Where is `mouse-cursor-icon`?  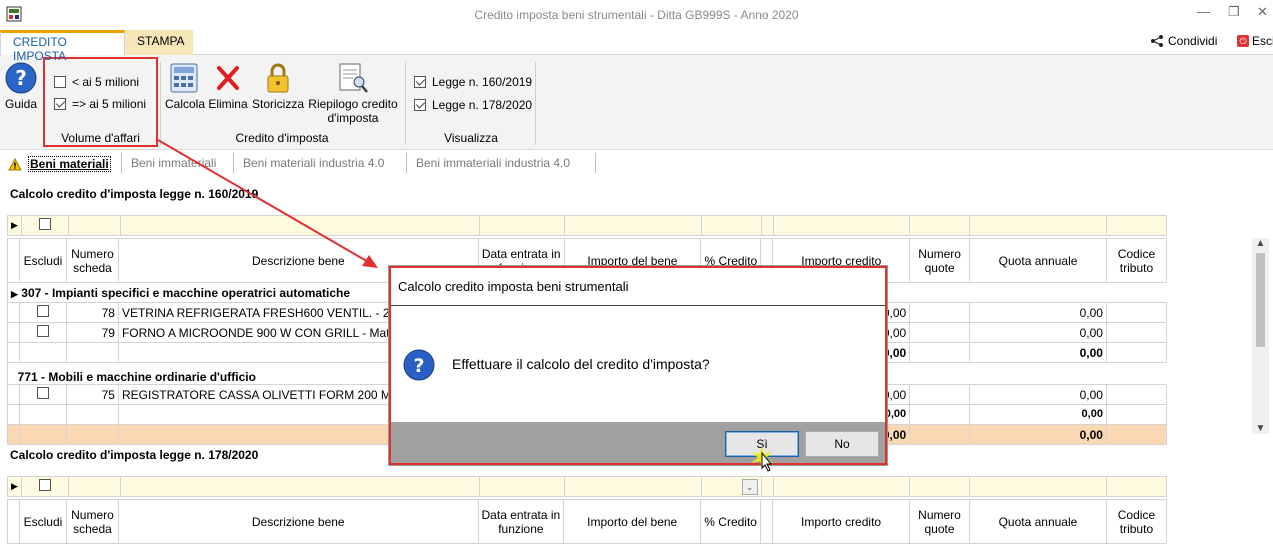
mouse-cursor-icon is located at coordinates (762, 459).